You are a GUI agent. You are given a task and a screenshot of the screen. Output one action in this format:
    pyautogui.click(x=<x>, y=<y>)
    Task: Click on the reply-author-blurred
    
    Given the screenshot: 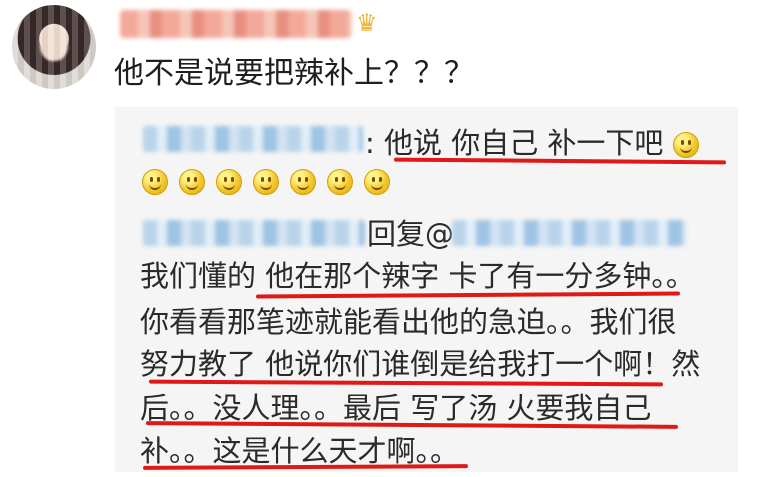 What is the action you would take?
    pyautogui.click(x=254, y=233)
    